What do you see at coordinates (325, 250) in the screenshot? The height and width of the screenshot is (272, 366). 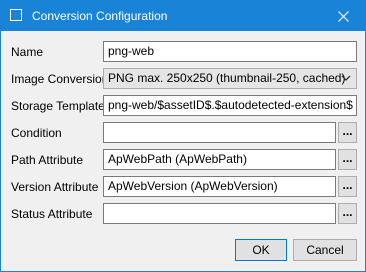 I see `cancel-button: Cancel` at bounding box center [325, 250].